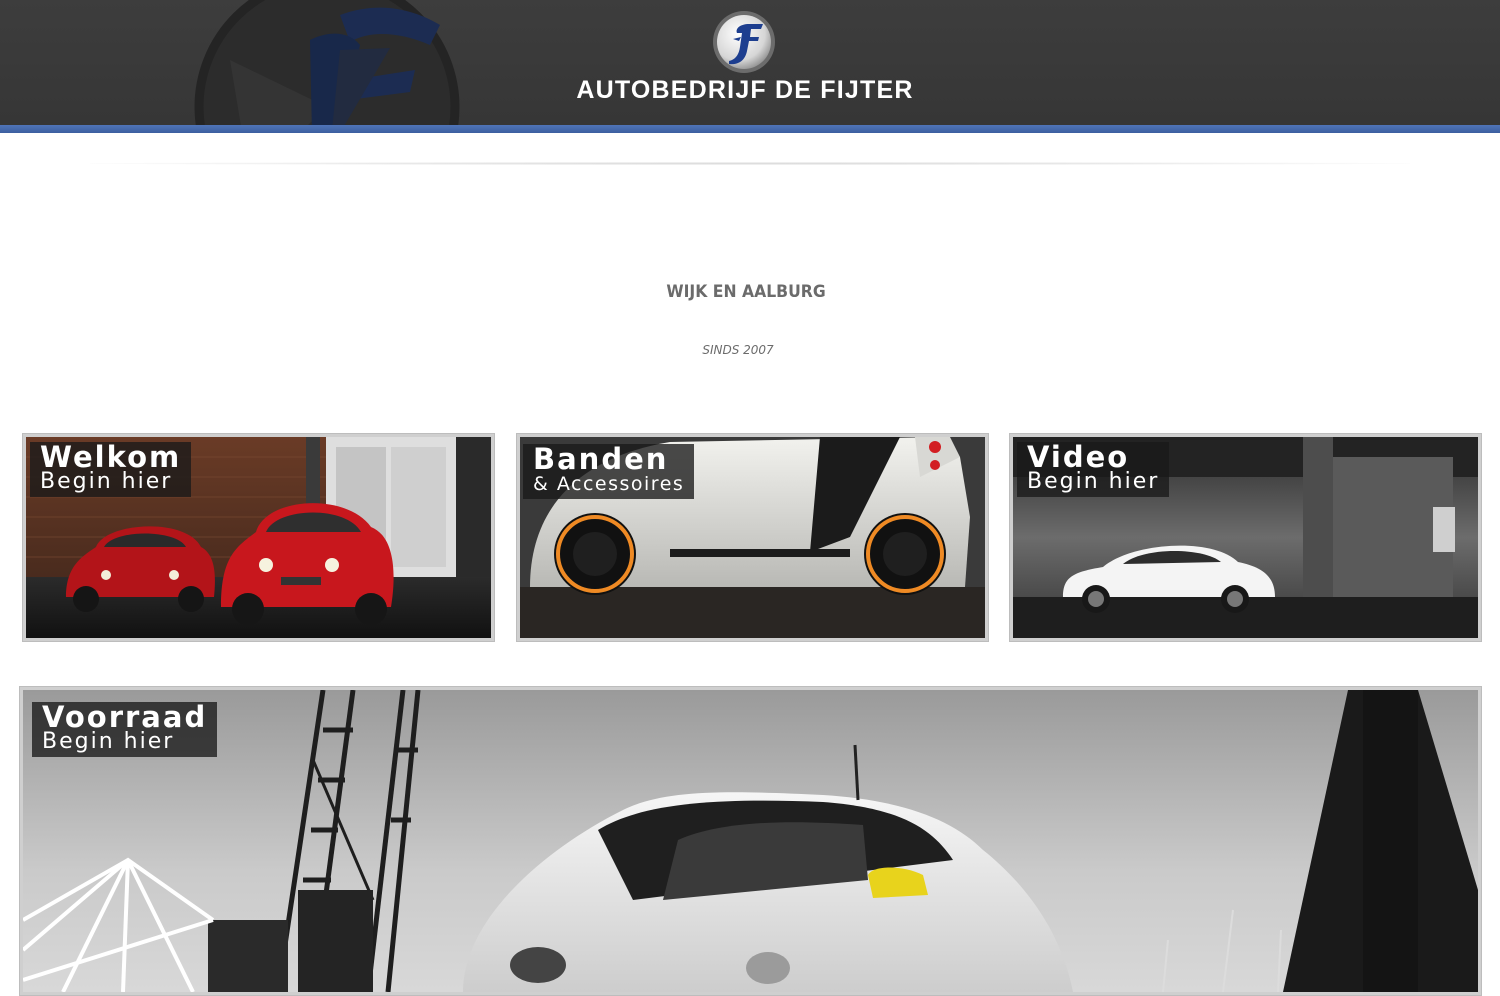 This screenshot has width=1500, height=996. I want to click on banden-caption: Banden & Accessoires, so click(609, 470).